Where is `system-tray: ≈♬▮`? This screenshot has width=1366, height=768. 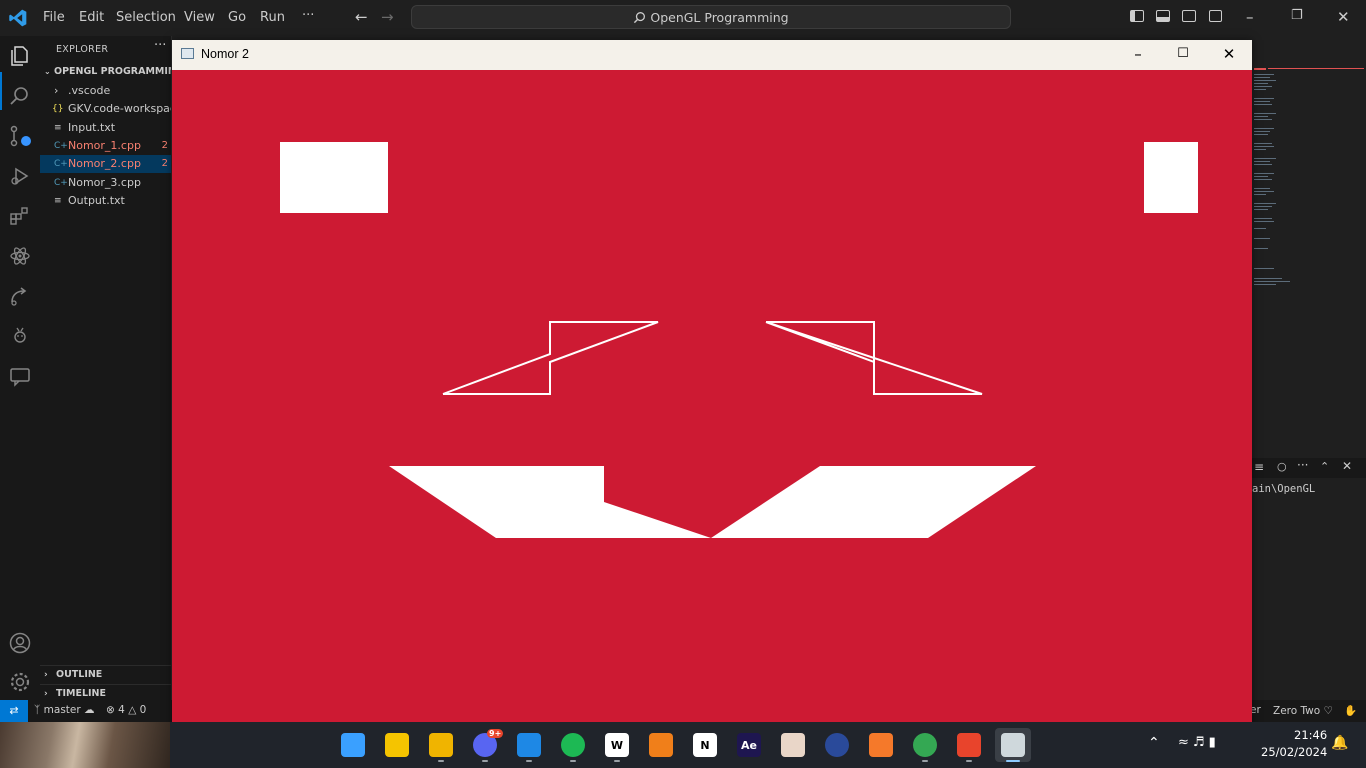
system-tray: ≈♬▮ is located at coordinates (1199, 742).